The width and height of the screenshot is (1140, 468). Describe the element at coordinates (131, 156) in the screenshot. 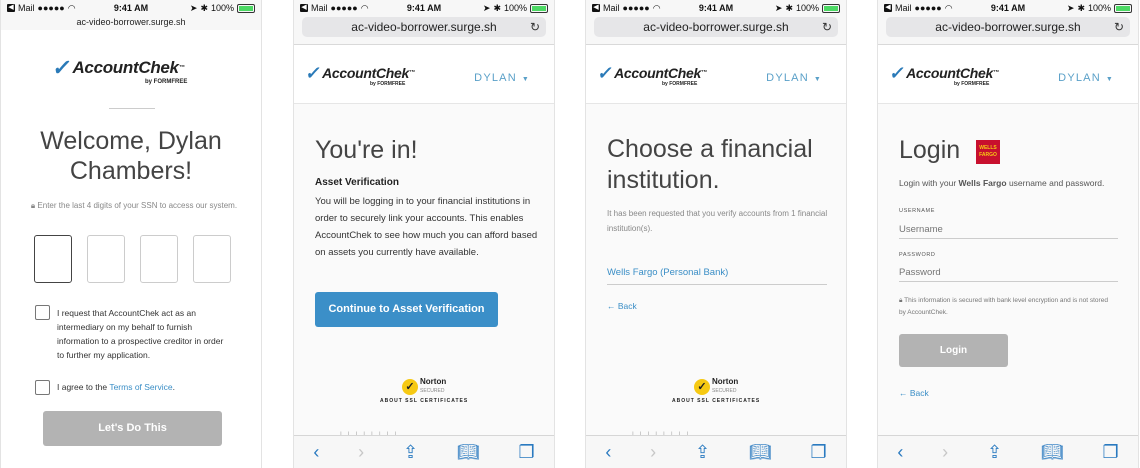

I see `page-title: Welcome, Dylan Chambers!` at that location.